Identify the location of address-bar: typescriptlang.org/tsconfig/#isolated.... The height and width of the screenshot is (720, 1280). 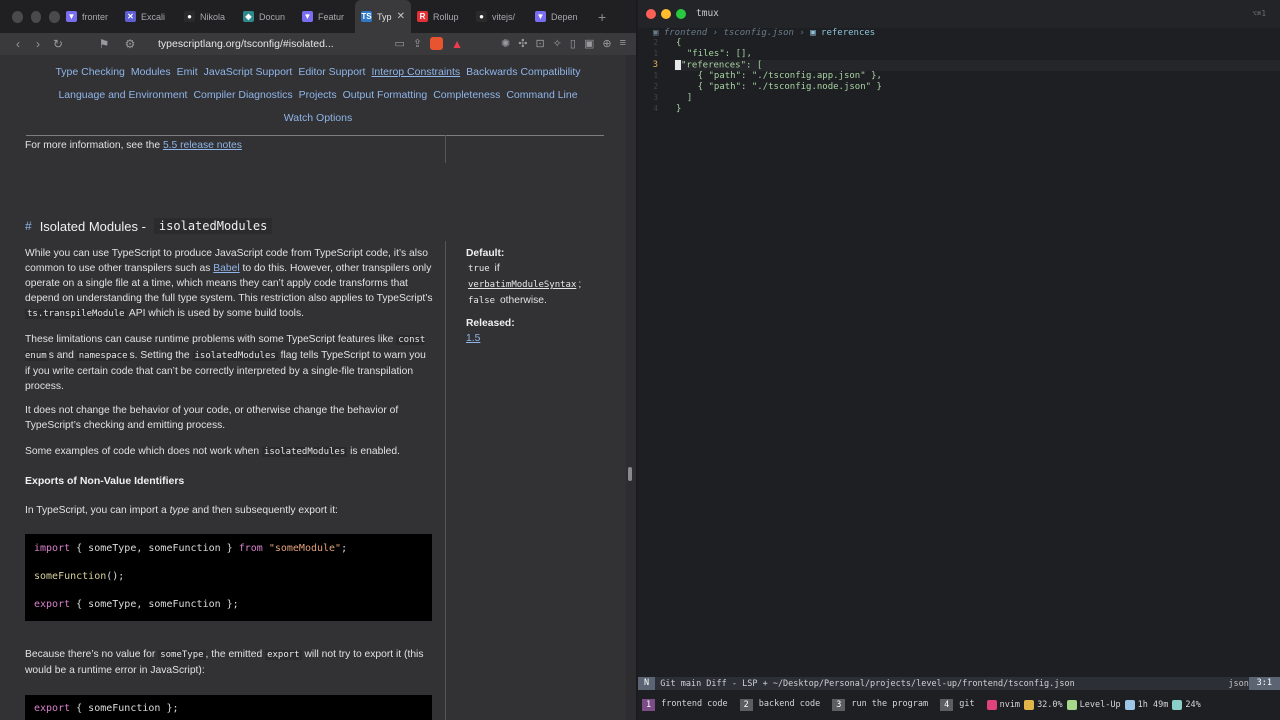
(276, 44).